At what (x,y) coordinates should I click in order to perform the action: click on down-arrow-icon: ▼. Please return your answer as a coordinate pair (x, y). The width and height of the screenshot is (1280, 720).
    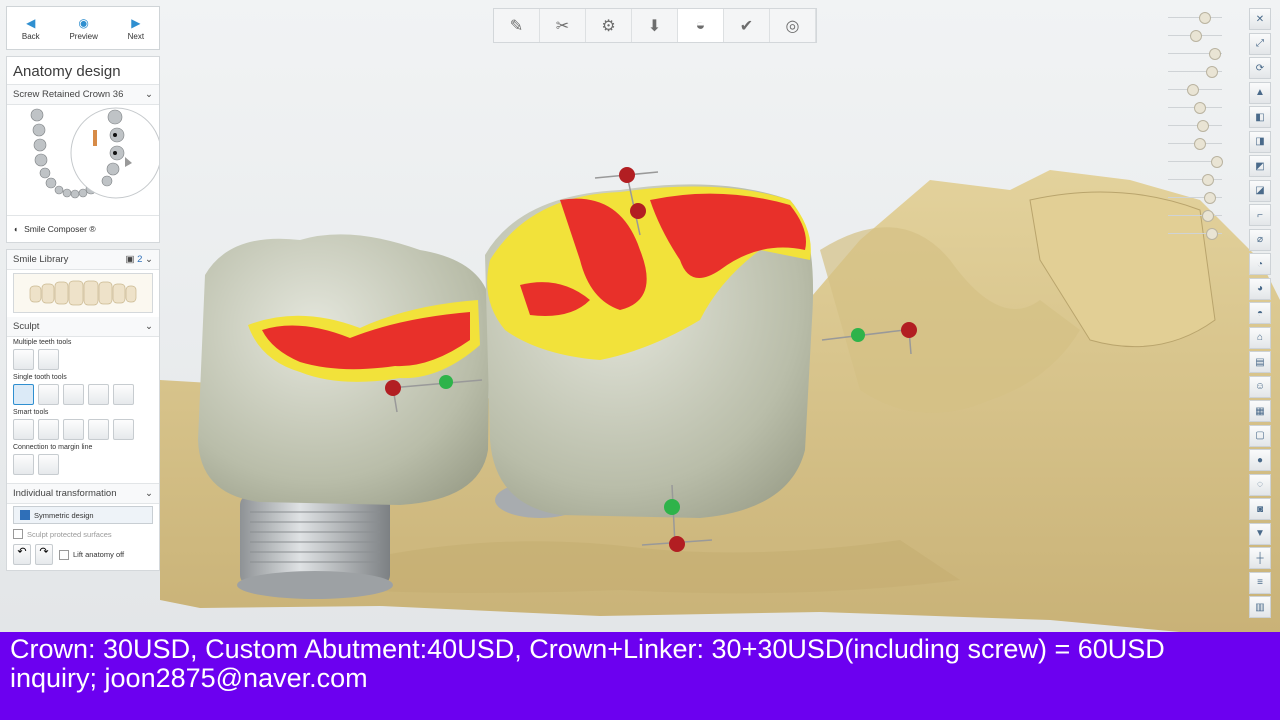
    Looking at the image, I should click on (1260, 533).